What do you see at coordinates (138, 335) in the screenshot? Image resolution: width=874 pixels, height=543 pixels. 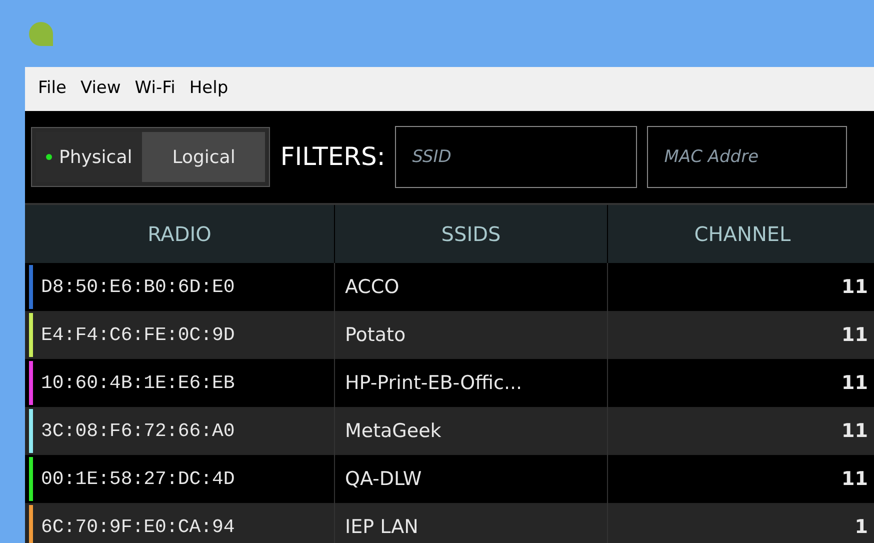 I see `table-cell-text: E4:F4:C6:FE:0C:9D` at bounding box center [138, 335].